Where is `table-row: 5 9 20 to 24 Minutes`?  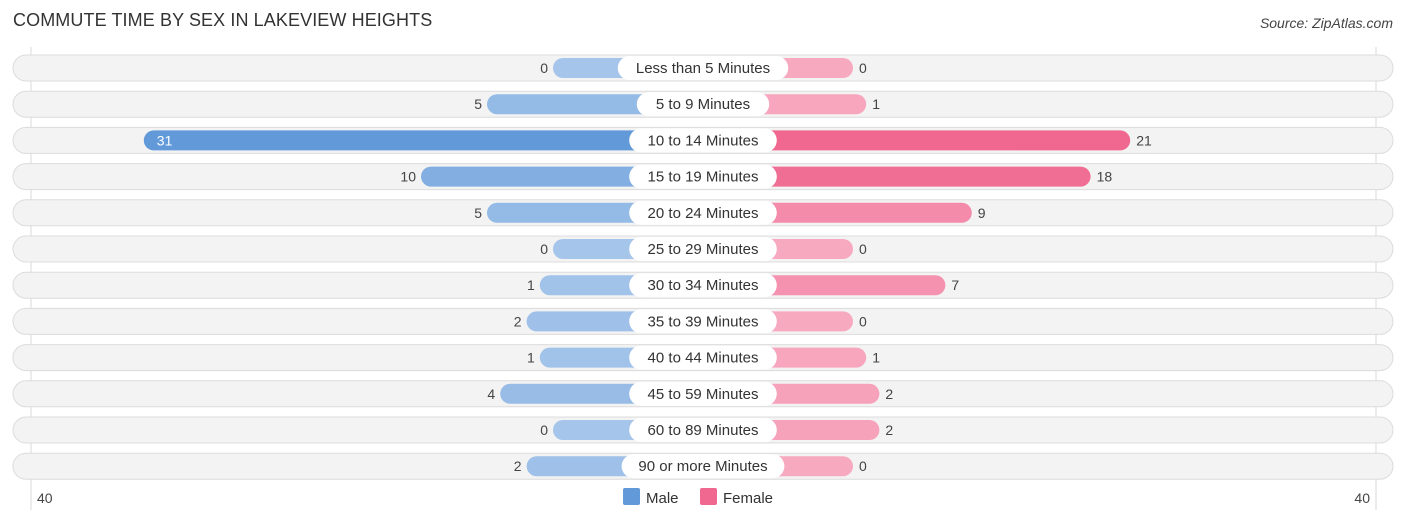 table-row: 5 9 20 to 24 Minutes is located at coordinates (703, 213).